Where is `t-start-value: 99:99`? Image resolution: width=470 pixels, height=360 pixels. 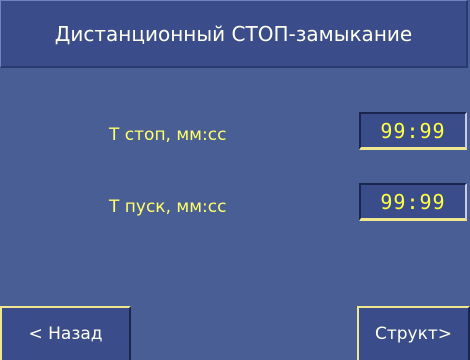
t-start-value: 99:99 is located at coordinates (413, 201).